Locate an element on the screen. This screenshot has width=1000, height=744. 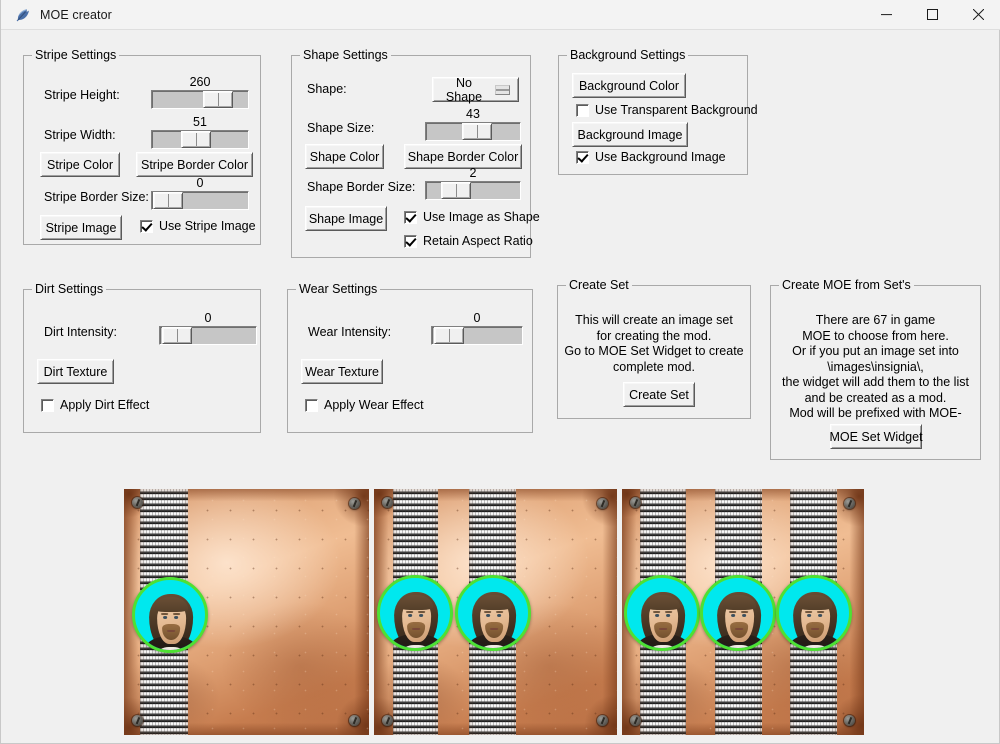
dirt-intensity-thumb is located at coordinates (176, 335).